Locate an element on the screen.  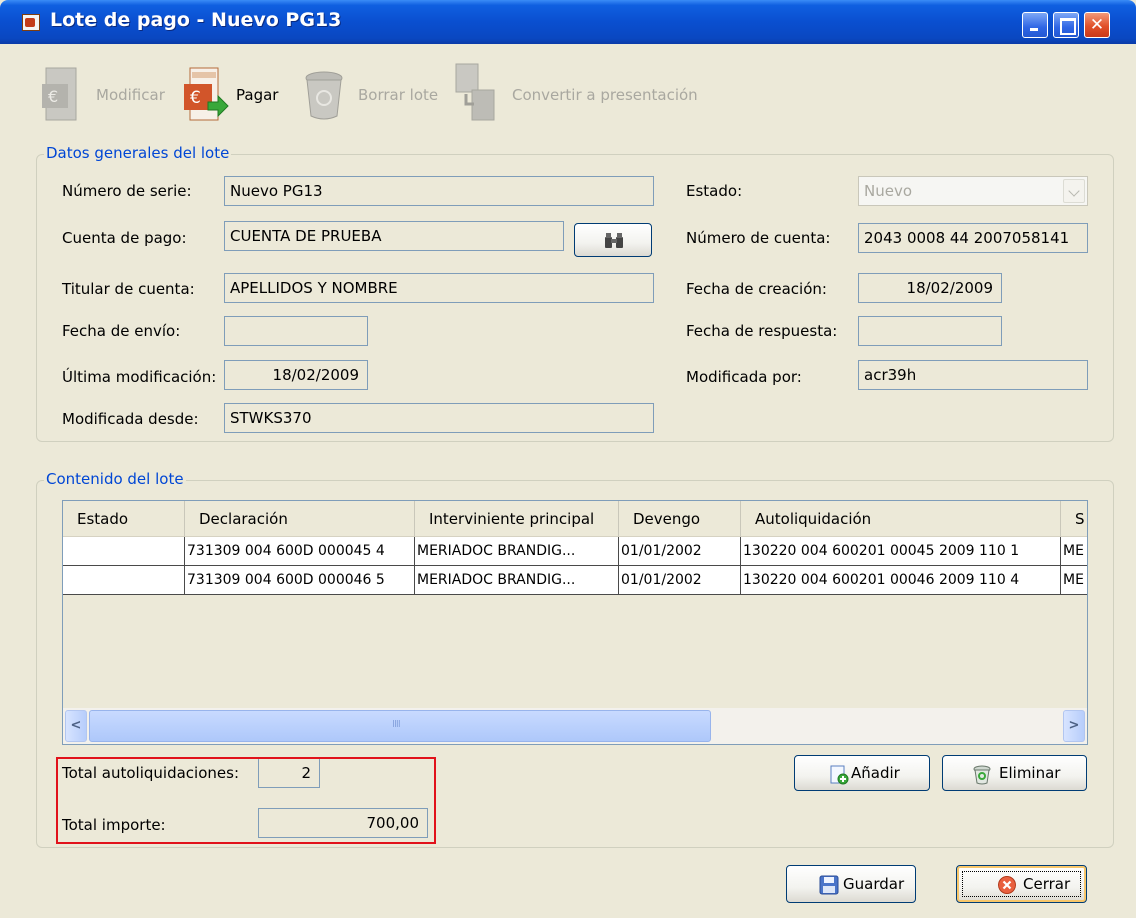
minimize-button is located at coordinates (1035, 25).